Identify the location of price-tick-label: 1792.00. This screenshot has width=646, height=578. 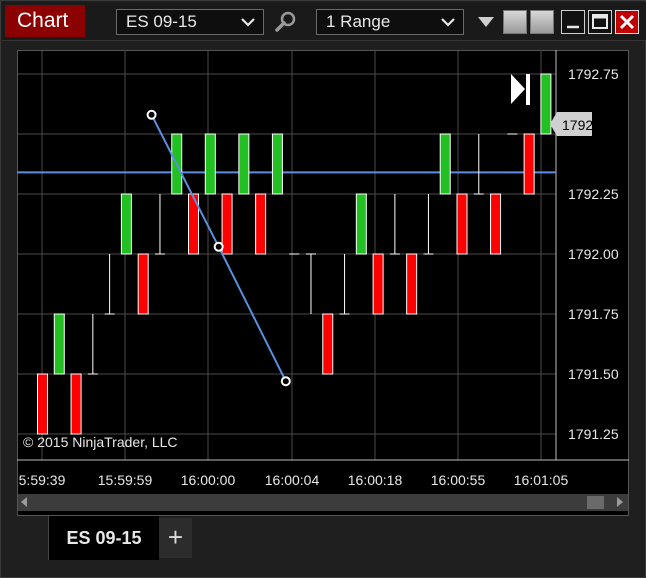
(593, 254).